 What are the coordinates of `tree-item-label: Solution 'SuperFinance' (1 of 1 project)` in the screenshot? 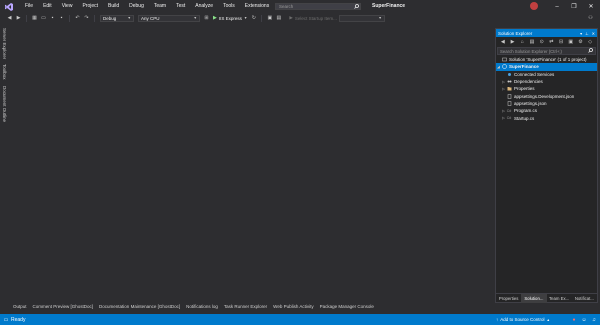 It's located at (548, 60).